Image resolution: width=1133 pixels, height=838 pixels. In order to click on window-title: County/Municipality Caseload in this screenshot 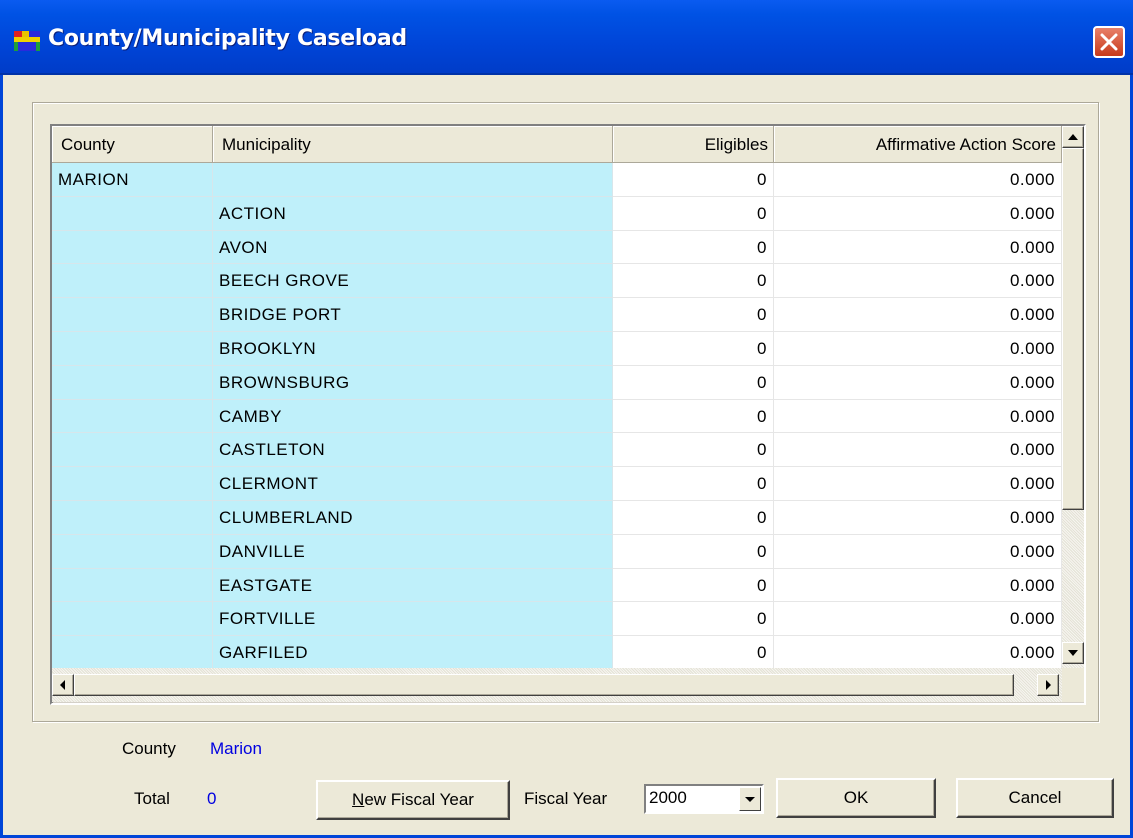, I will do `click(227, 38)`.